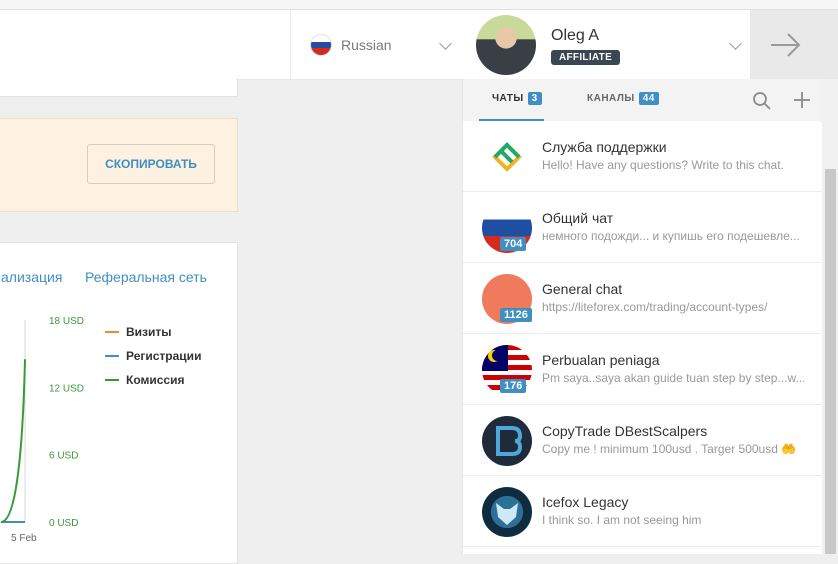 This screenshot has width=838, height=564. I want to click on legend-label-3: Комиссия, so click(155, 380).